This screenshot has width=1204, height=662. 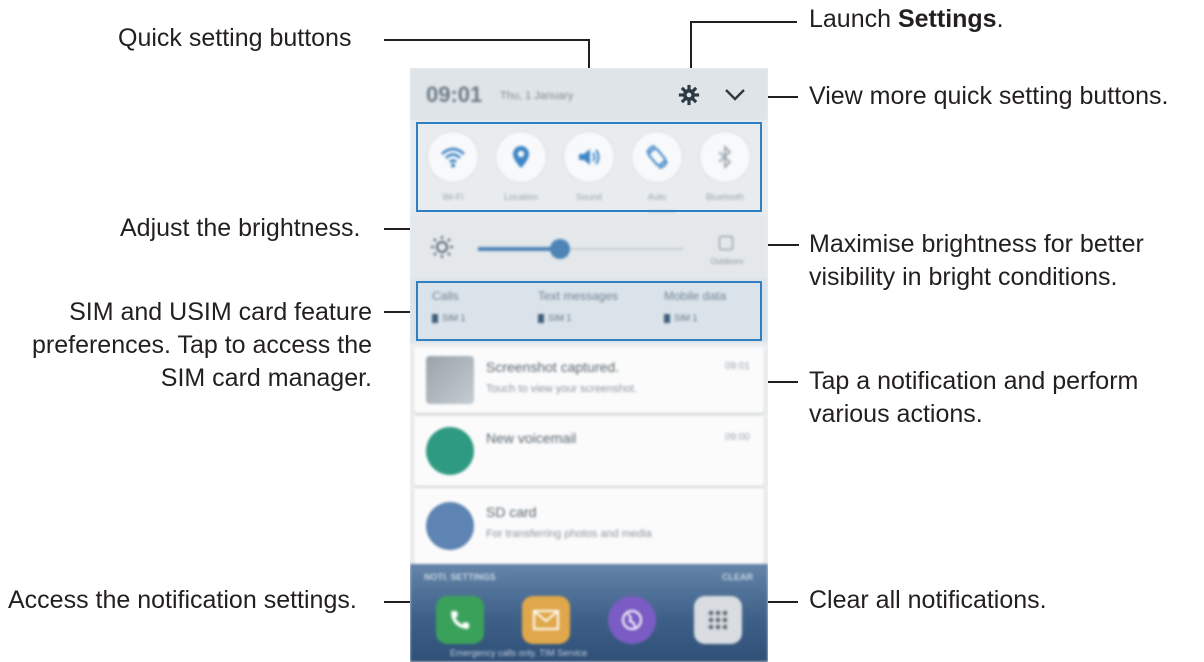 I want to click on sim-highlight, so click(x=589, y=311).